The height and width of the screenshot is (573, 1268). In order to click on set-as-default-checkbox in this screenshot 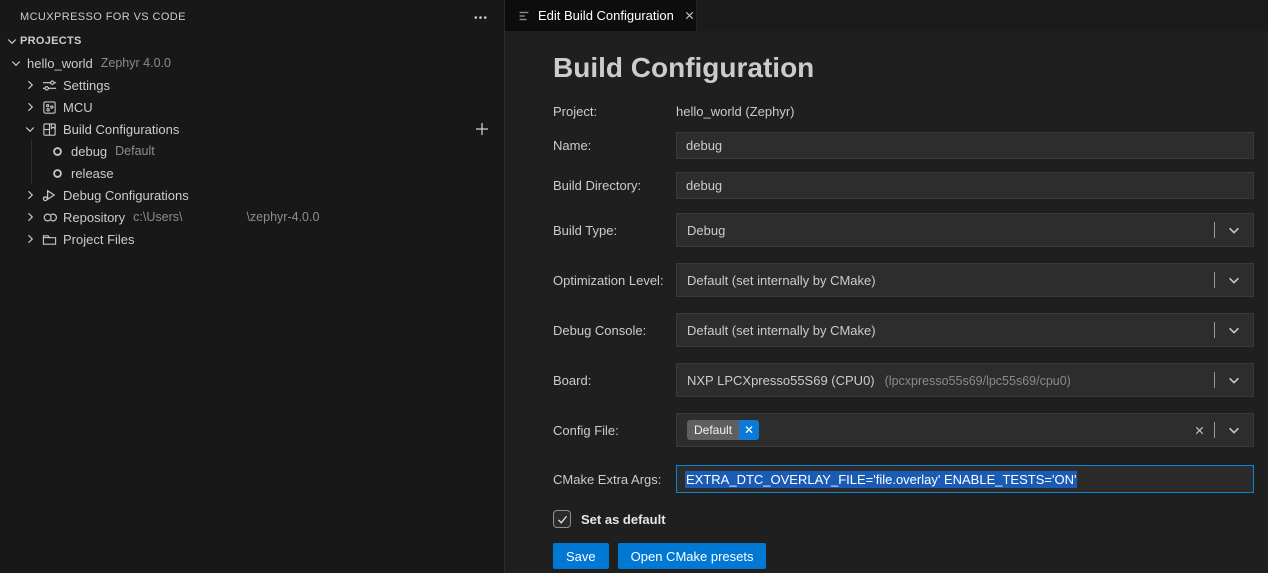, I will do `click(562, 519)`.